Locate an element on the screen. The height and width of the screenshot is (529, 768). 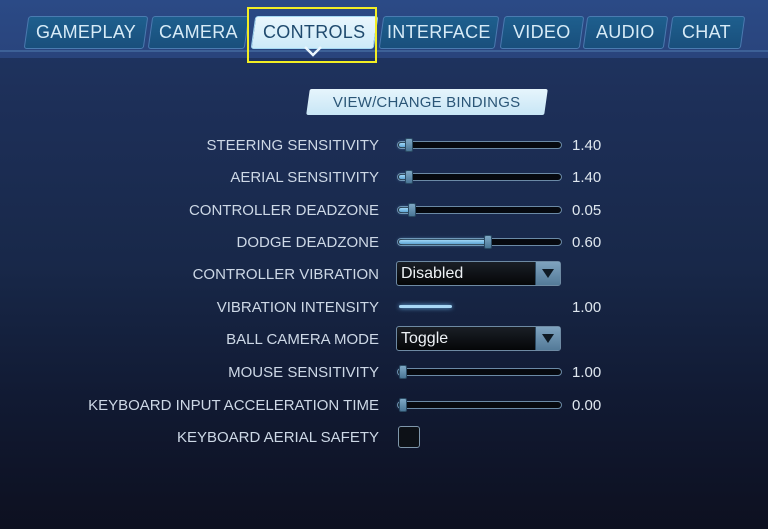
controller-vibration-selected: Disabled is located at coordinates (432, 273).